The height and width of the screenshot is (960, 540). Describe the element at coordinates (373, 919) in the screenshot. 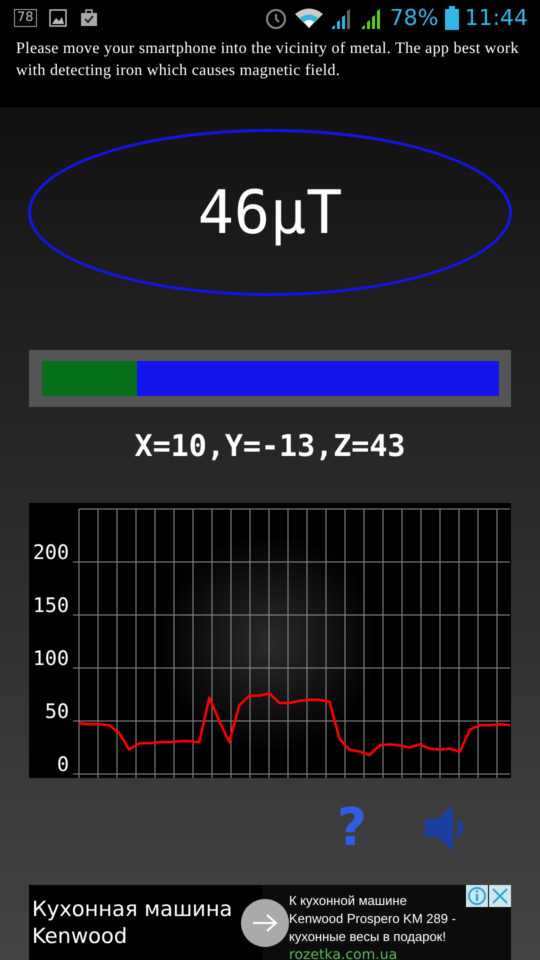

I see `ad-description: К кухонной машине Kenwood Prospero KM 289 - кухонные весы в подарок!` at that location.